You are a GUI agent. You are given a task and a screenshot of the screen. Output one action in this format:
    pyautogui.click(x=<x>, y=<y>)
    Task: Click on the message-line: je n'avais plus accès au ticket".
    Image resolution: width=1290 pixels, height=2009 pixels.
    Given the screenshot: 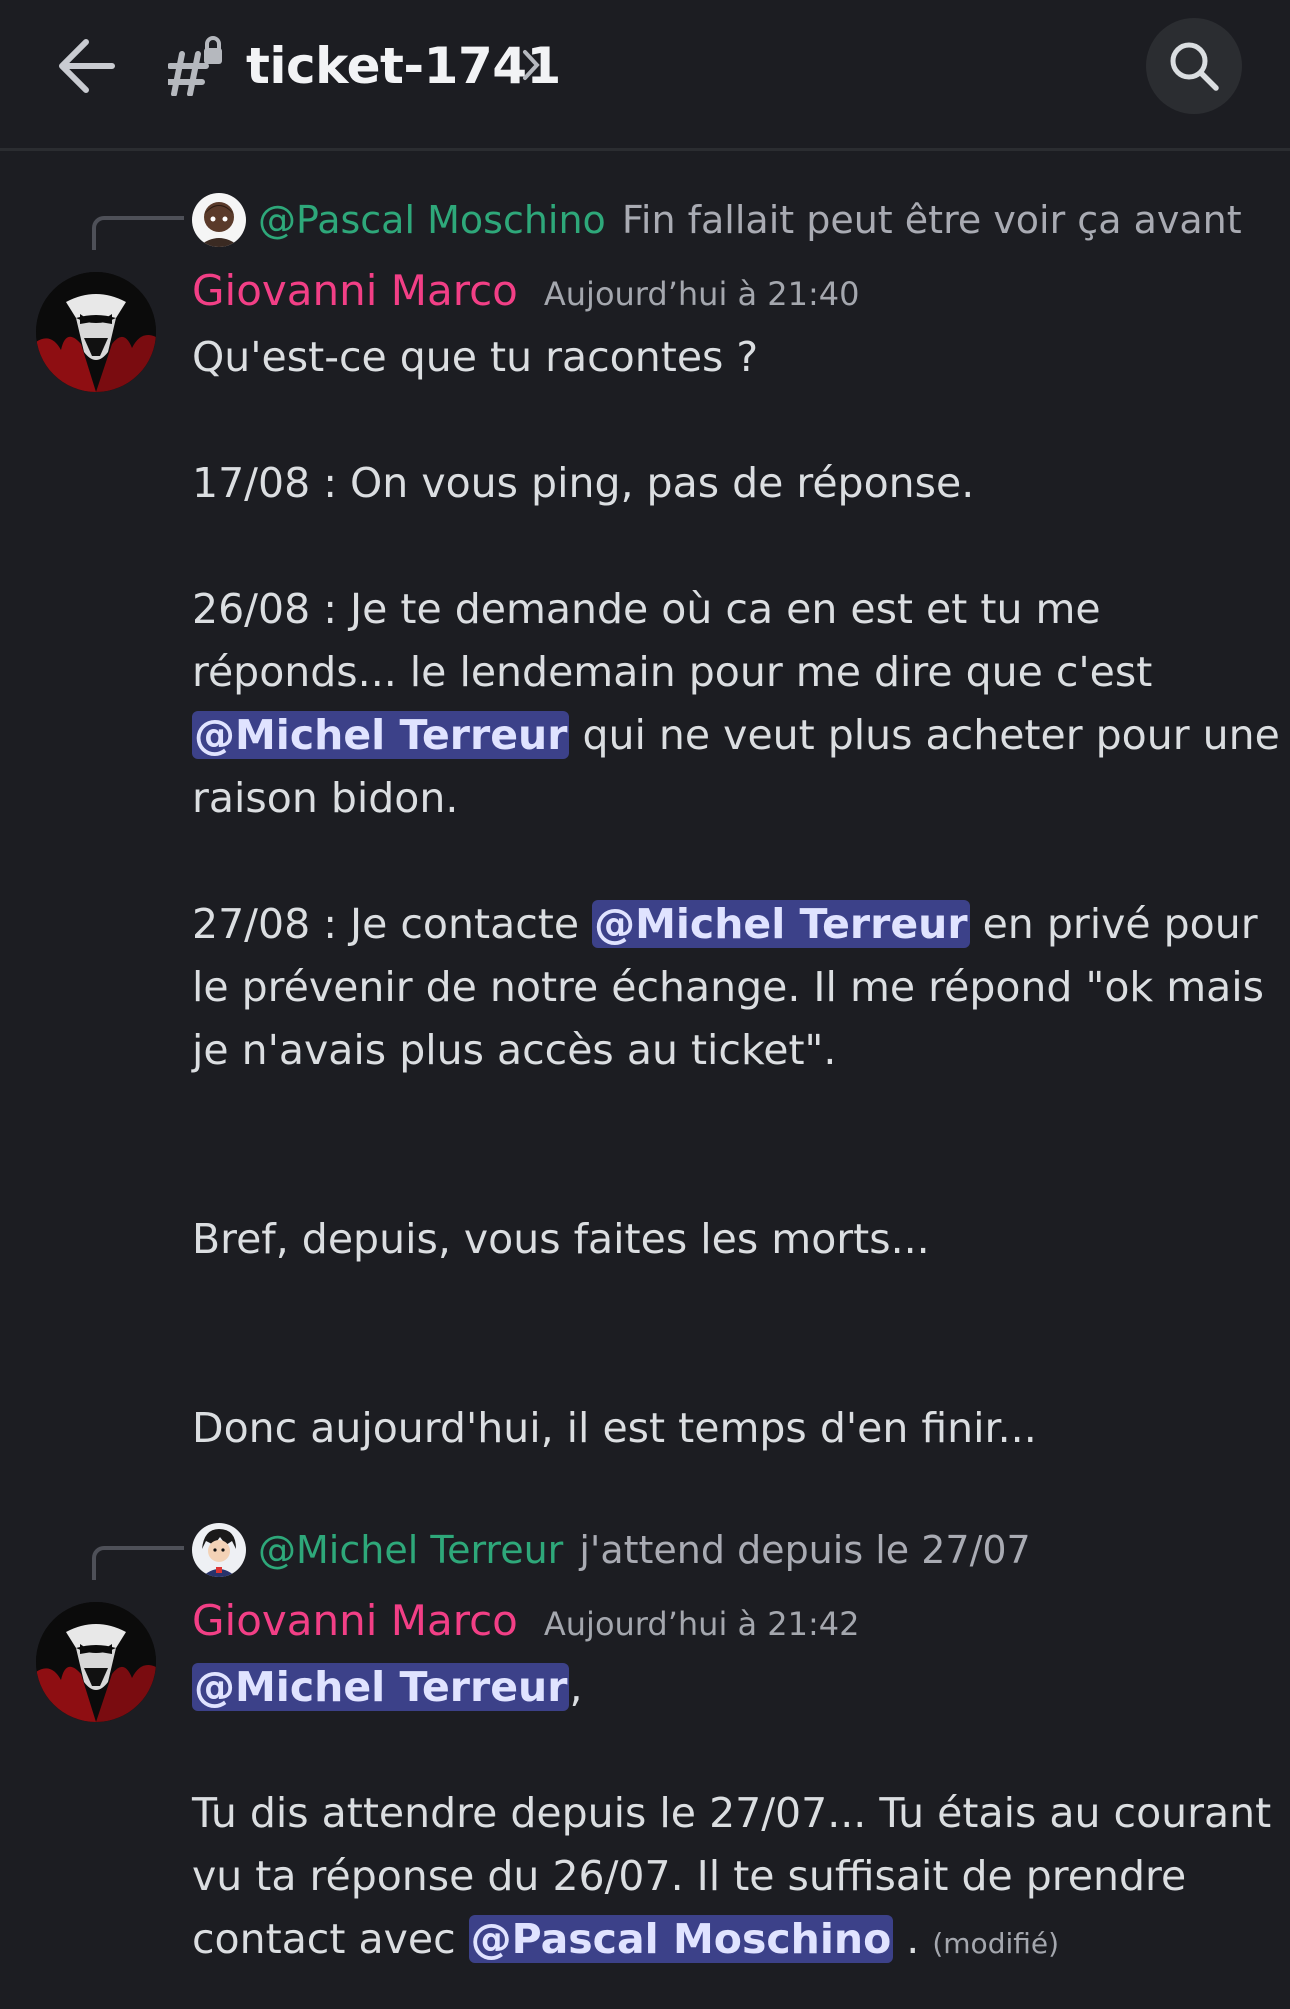 What is the action you would take?
    pyautogui.click(x=514, y=1050)
    